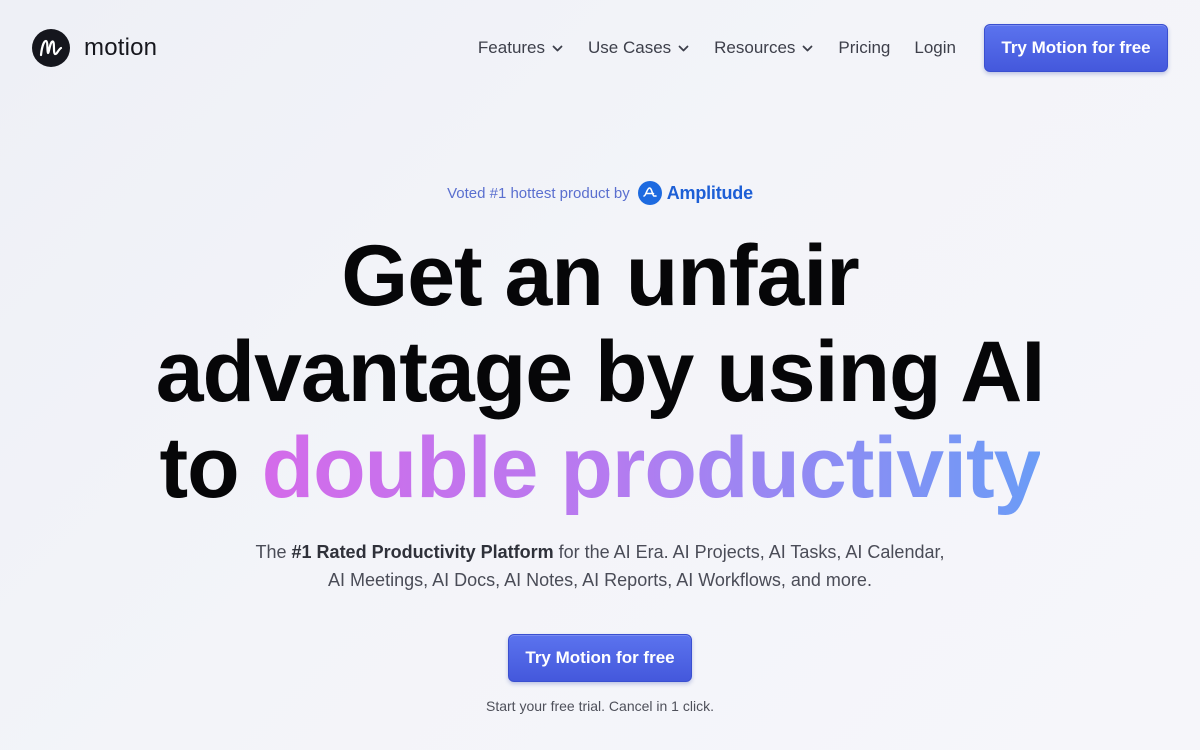  What do you see at coordinates (600, 276) in the screenshot?
I see `headline-line-1: Get an unfair` at bounding box center [600, 276].